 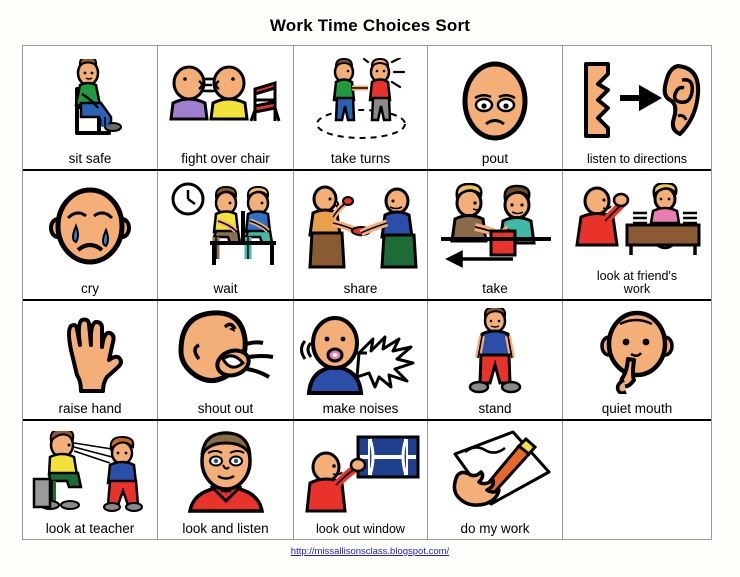 I want to click on choice-card-shout-out: shout out, so click(x=226, y=360).